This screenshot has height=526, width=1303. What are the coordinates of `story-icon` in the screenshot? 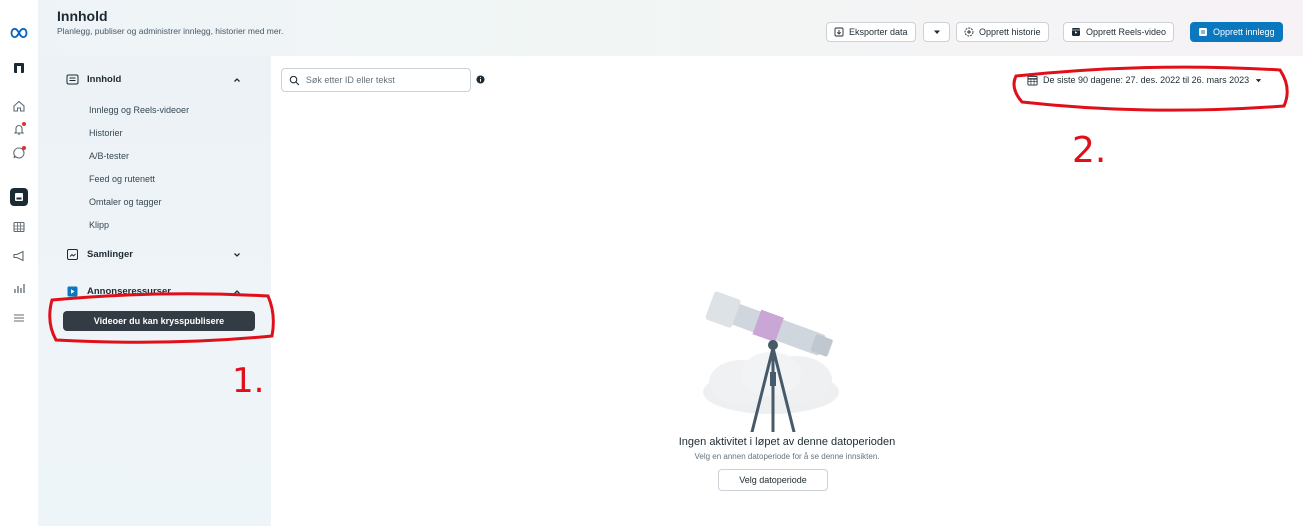 It's located at (969, 32).